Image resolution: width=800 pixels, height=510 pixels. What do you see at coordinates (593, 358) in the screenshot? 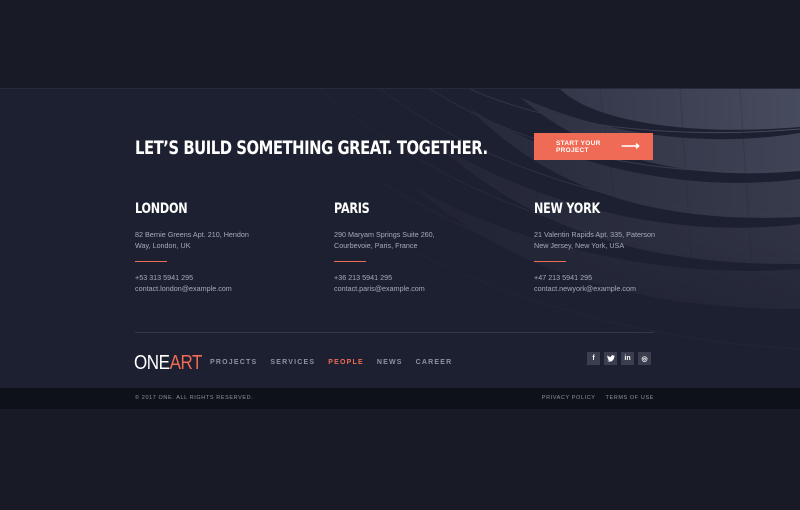
I see `facebook-icon: f` at bounding box center [593, 358].